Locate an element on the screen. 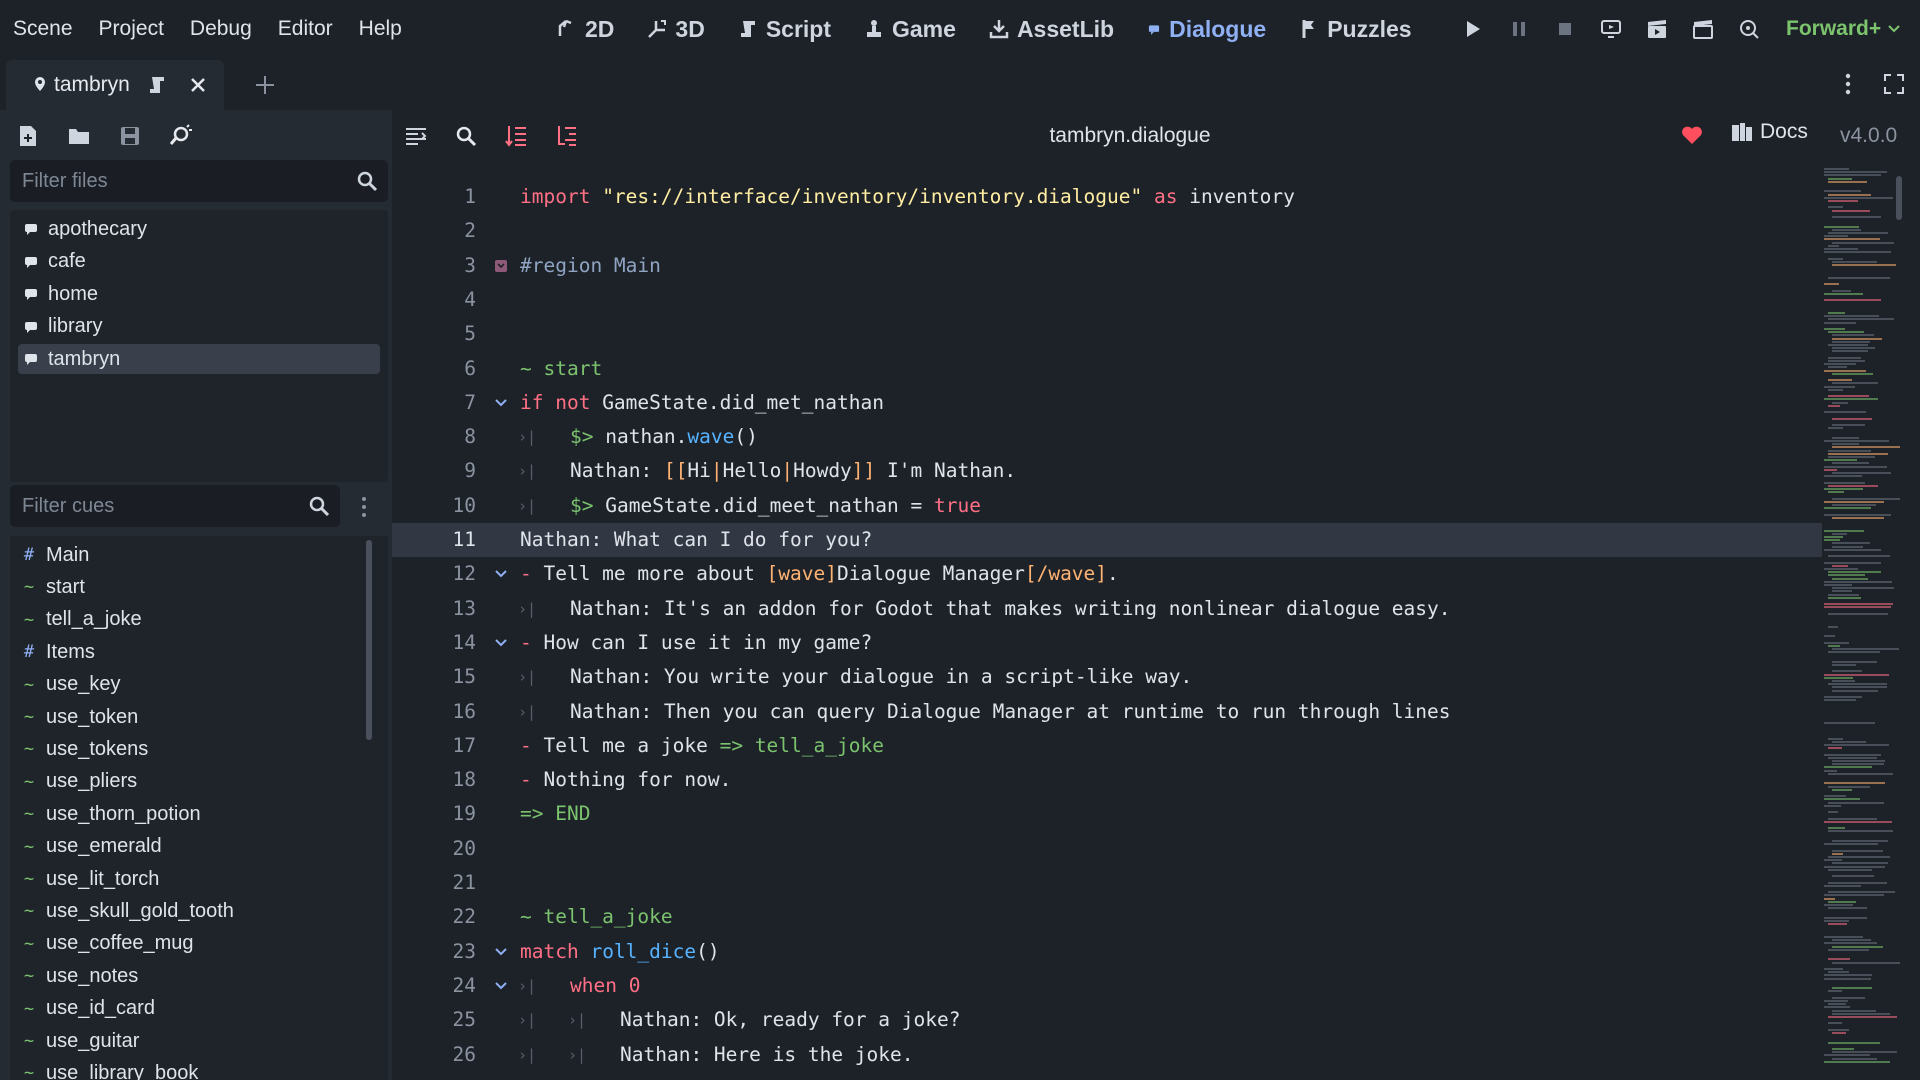 The width and height of the screenshot is (1920, 1080). code-line: 18 - Nothing for now. is located at coordinates (1107, 780).